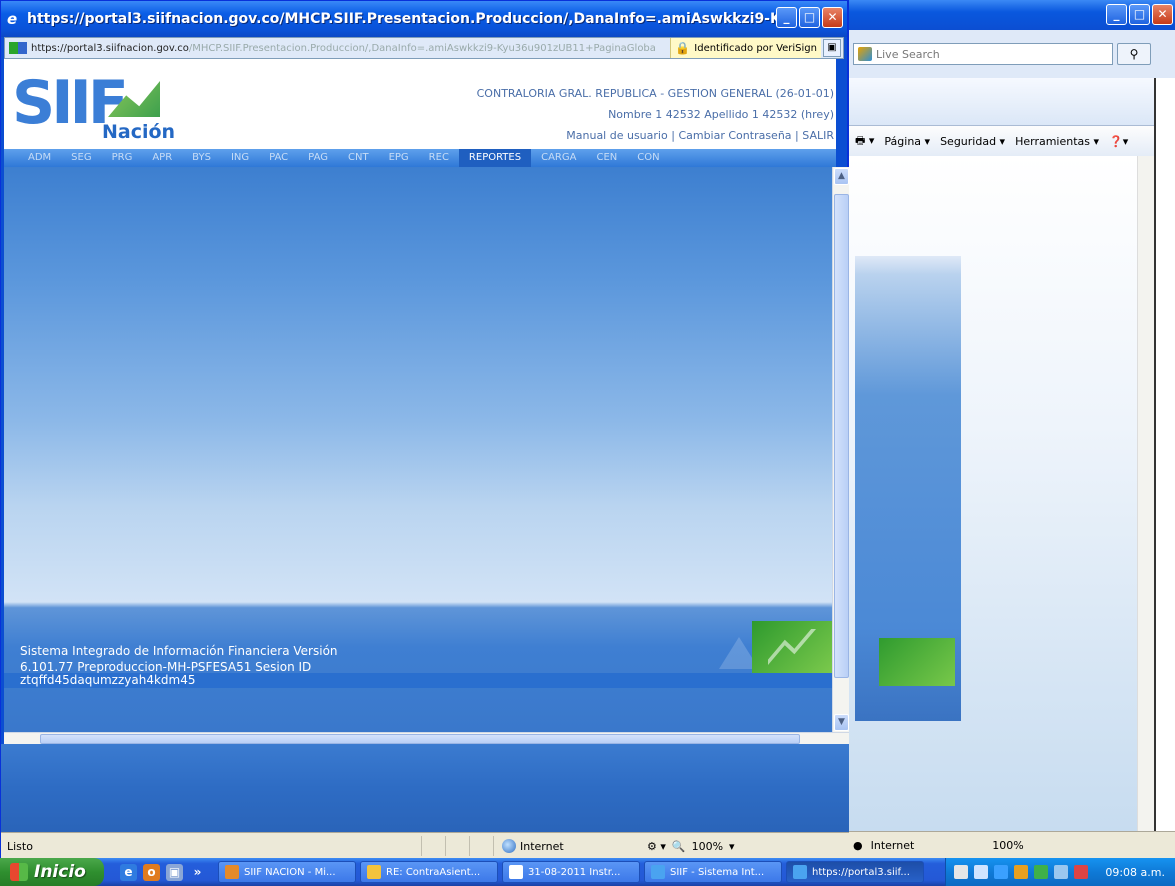 This screenshot has width=1175, height=886. What do you see at coordinates (425, 788) in the screenshot?
I see `lower-blue-area` at bounding box center [425, 788].